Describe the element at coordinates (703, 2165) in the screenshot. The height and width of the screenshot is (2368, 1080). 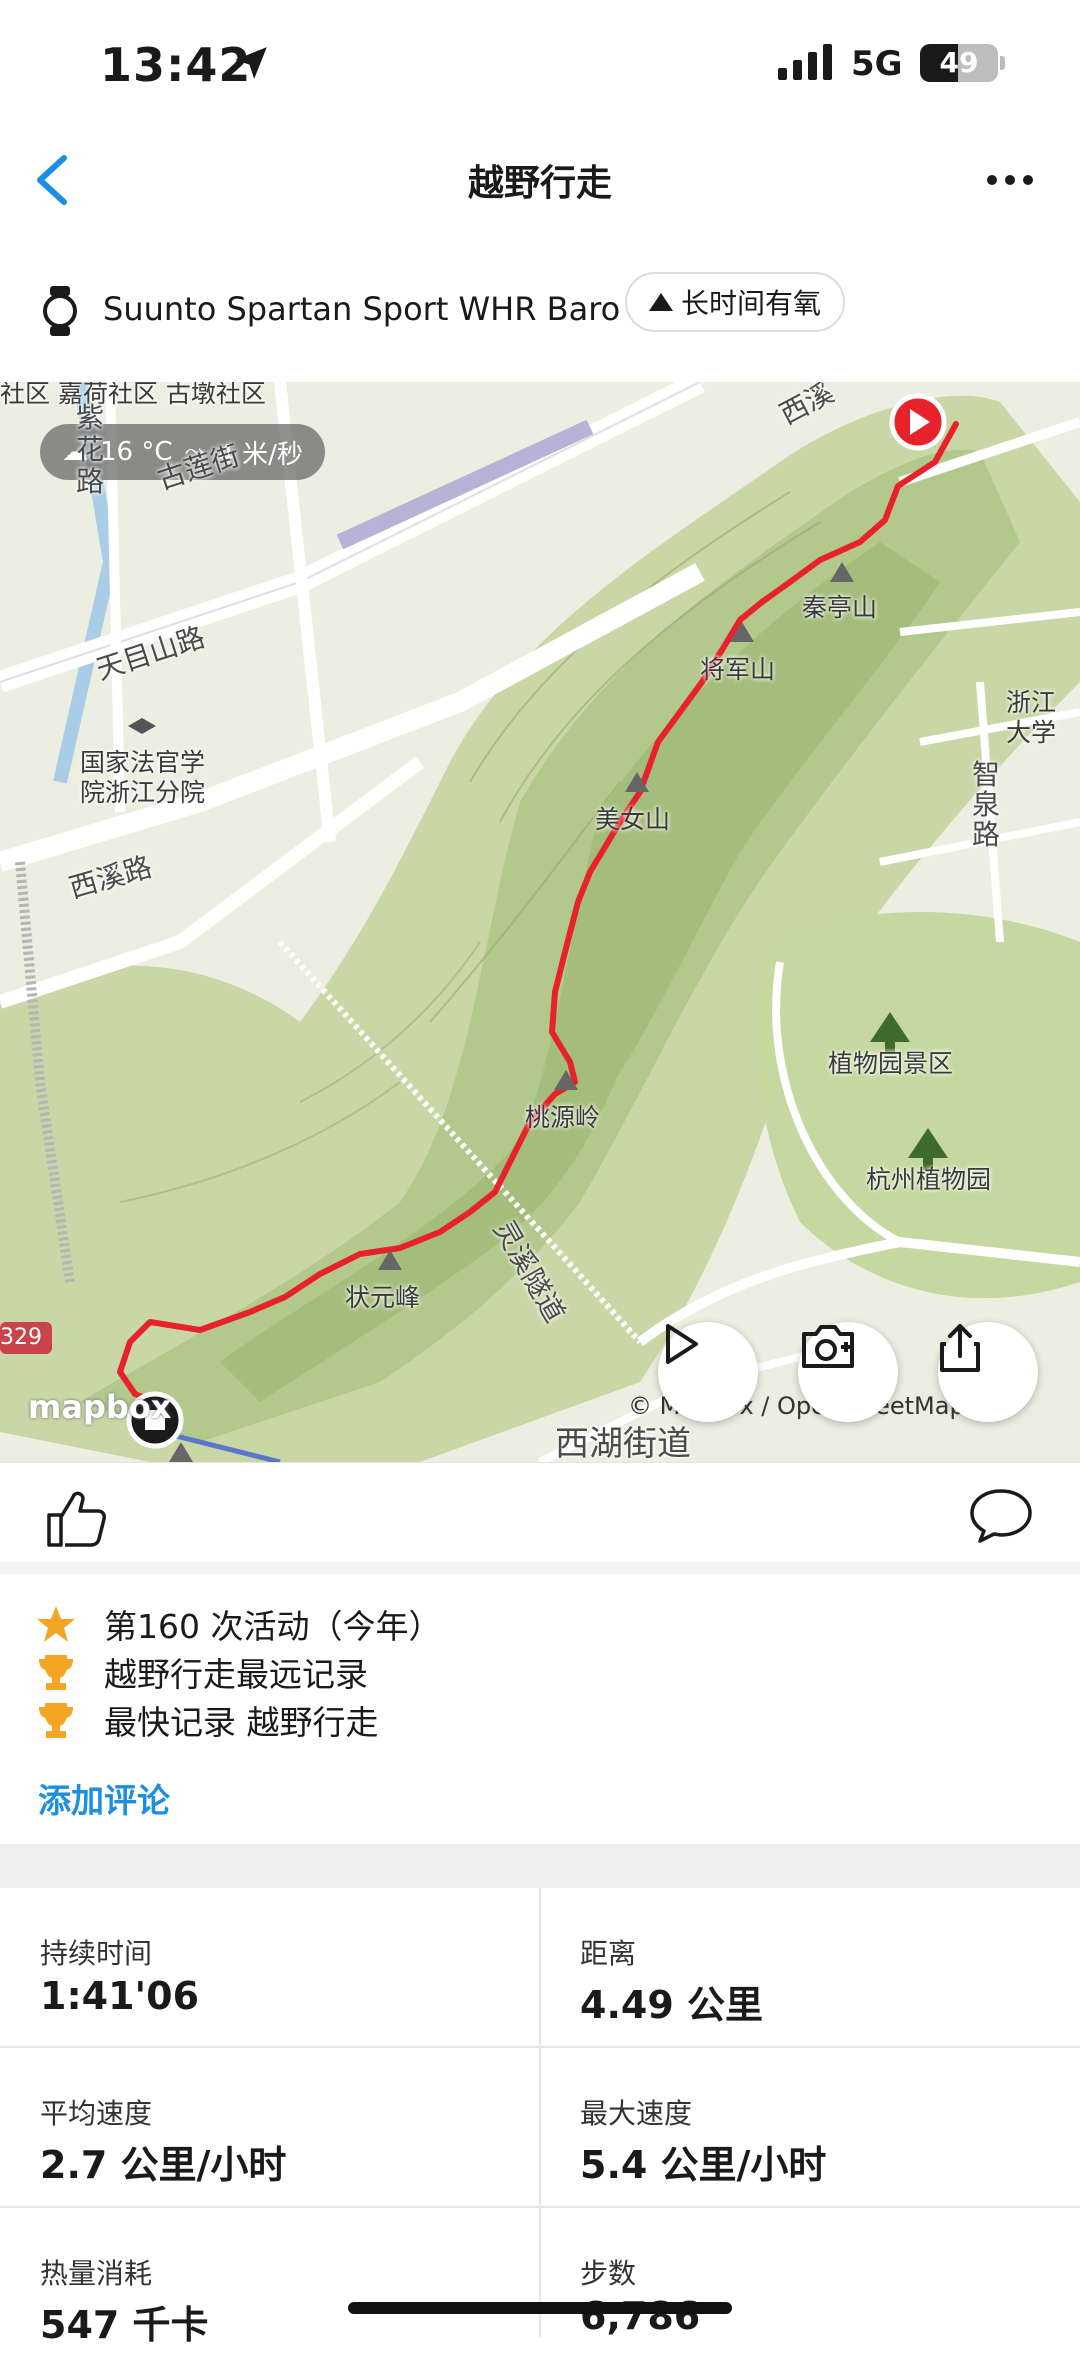
I see `stat-value: 5.4 公里/小时` at that location.